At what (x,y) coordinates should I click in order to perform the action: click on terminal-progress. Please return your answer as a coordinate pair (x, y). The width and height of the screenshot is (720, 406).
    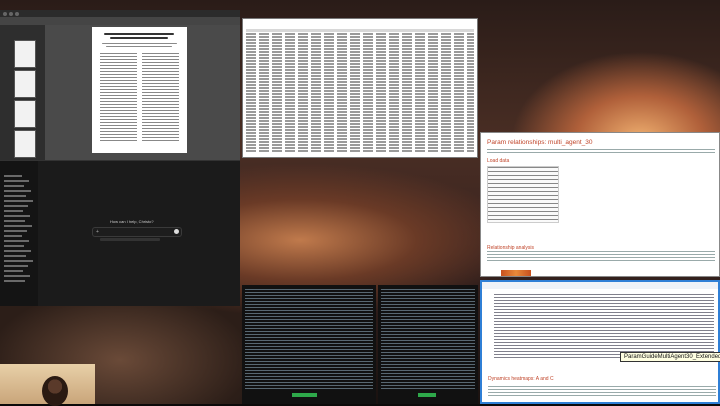
    Looking at the image, I should click on (427, 395).